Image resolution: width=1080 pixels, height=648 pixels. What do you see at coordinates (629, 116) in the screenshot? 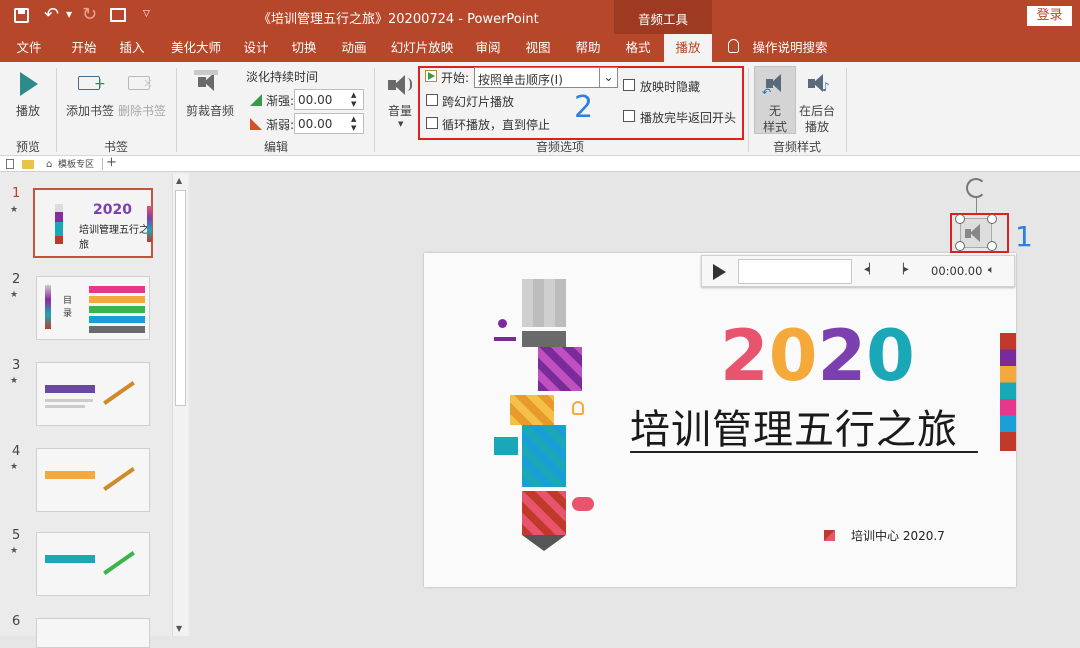
I see `rewind-checkbox` at bounding box center [629, 116].